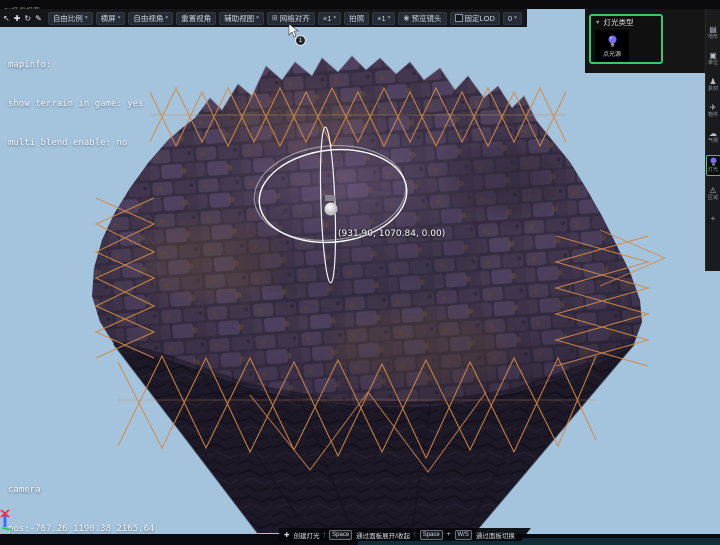 This screenshot has height=545, width=720. What do you see at coordinates (479, 18) in the screenshot?
I see `fixed-lod-label: 固定LOD` at bounding box center [479, 18].